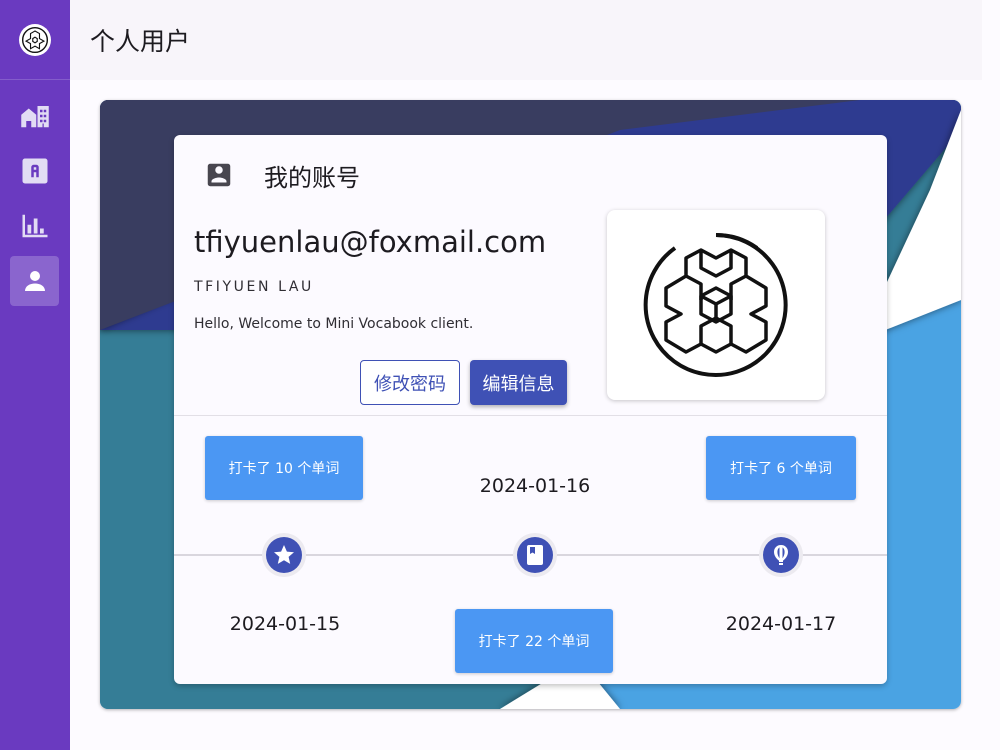 Image resolution: width=1000 pixels, height=750 pixels. I want to click on sidebar-item-user, so click(34, 281).